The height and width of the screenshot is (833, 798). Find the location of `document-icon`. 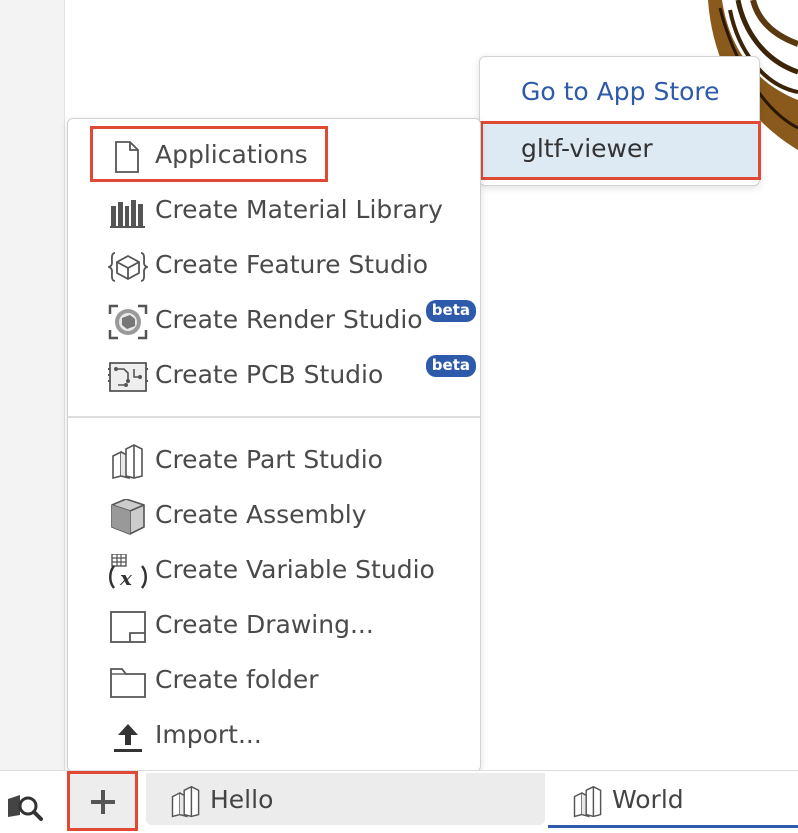

document-icon is located at coordinates (127, 157).